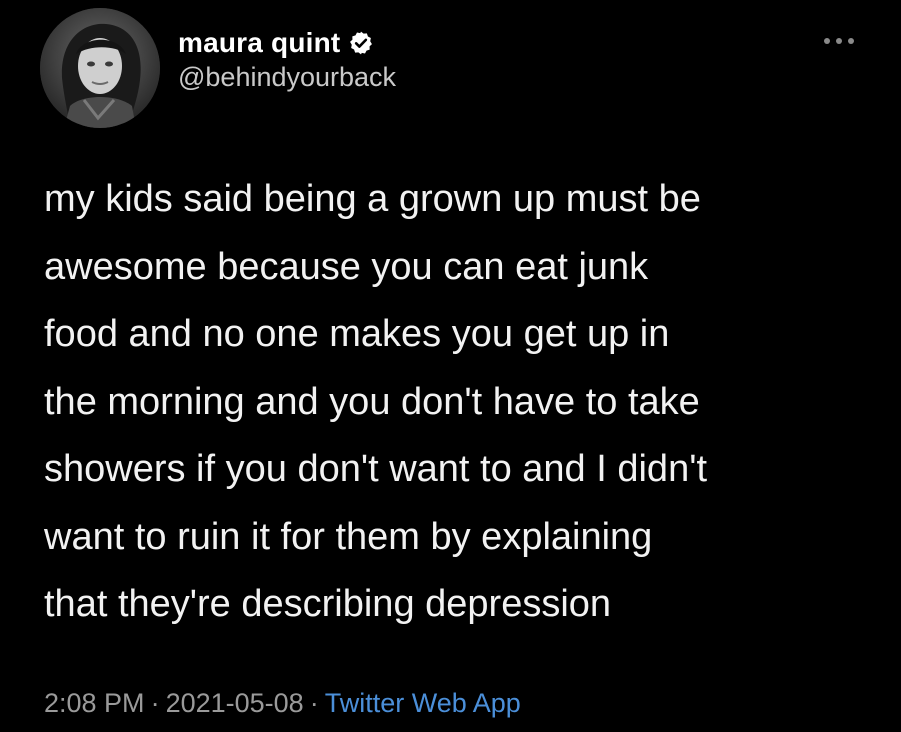 Image resolution: width=901 pixels, height=732 pixels. Describe the element at coordinates (235, 703) in the screenshot. I see `tweet-date: 2021-05-08` at that location.